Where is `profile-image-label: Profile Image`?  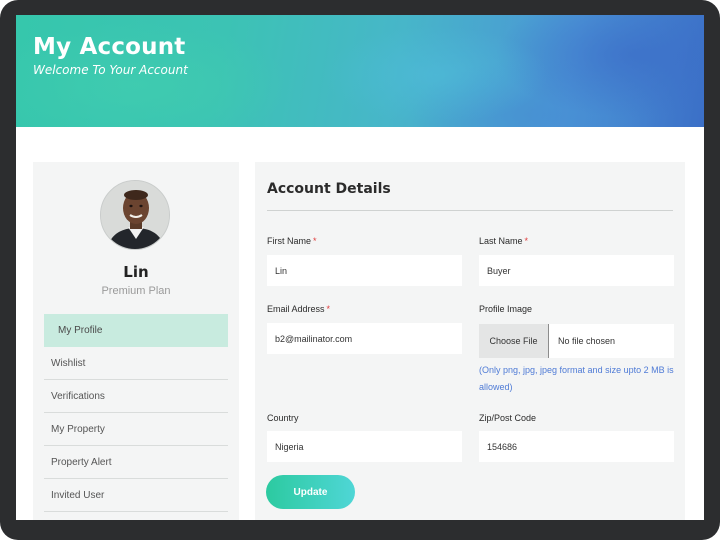 profile-image-label: Profile Image is located at coordinates (506, 309).